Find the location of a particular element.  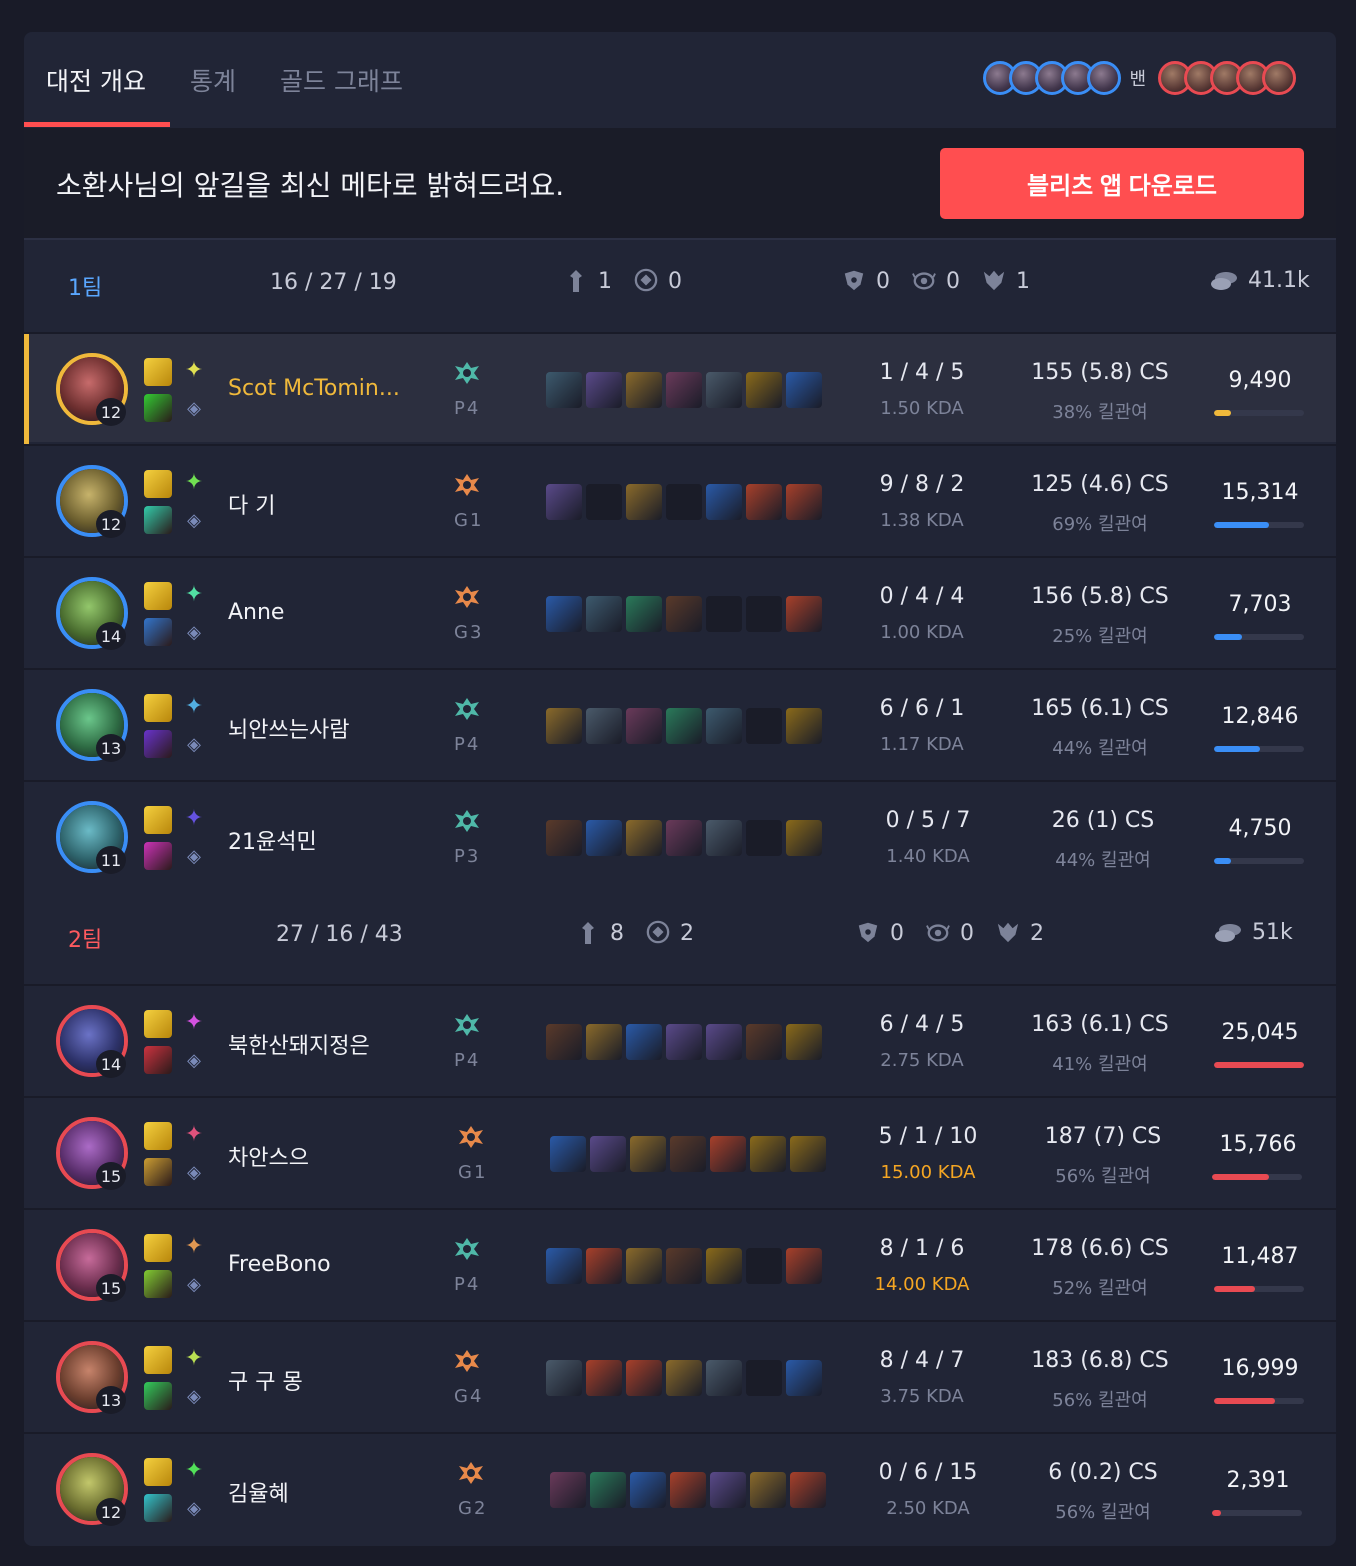

player-name: Anne is located at coordinates (256, 612).